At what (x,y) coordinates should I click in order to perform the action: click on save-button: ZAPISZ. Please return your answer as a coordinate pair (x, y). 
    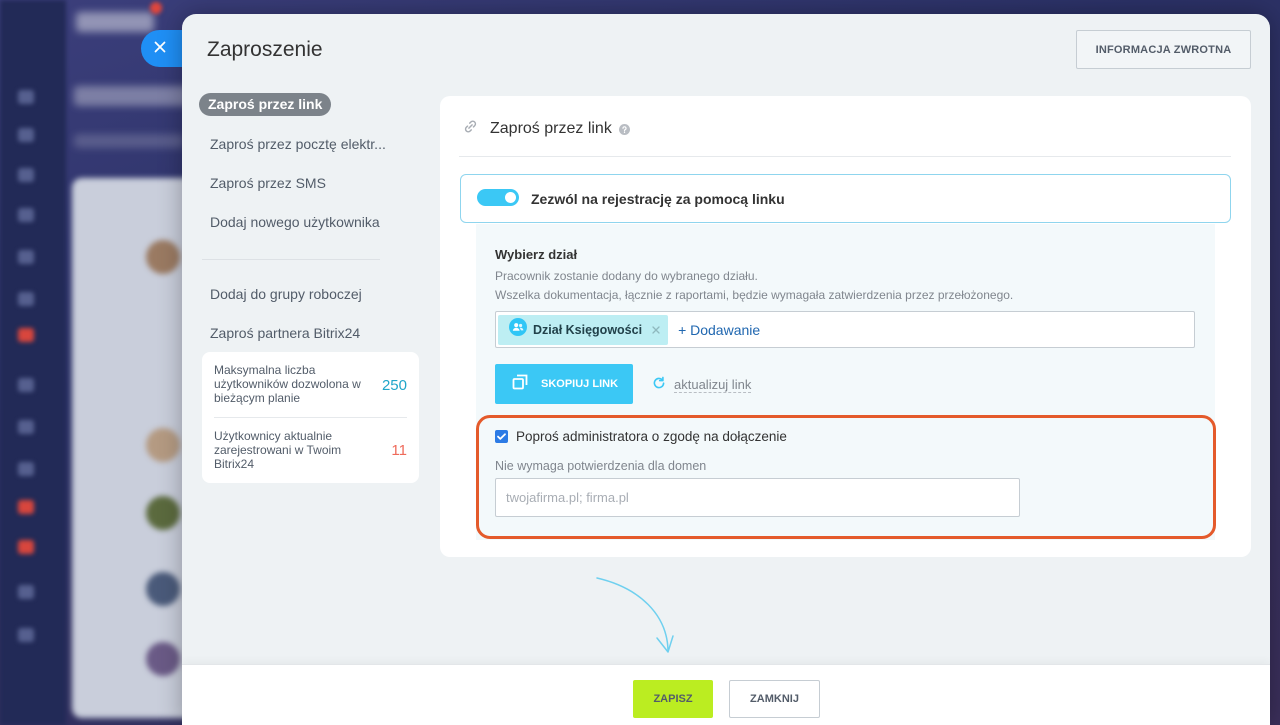
    Looking at the image, I should click on (673, 699).